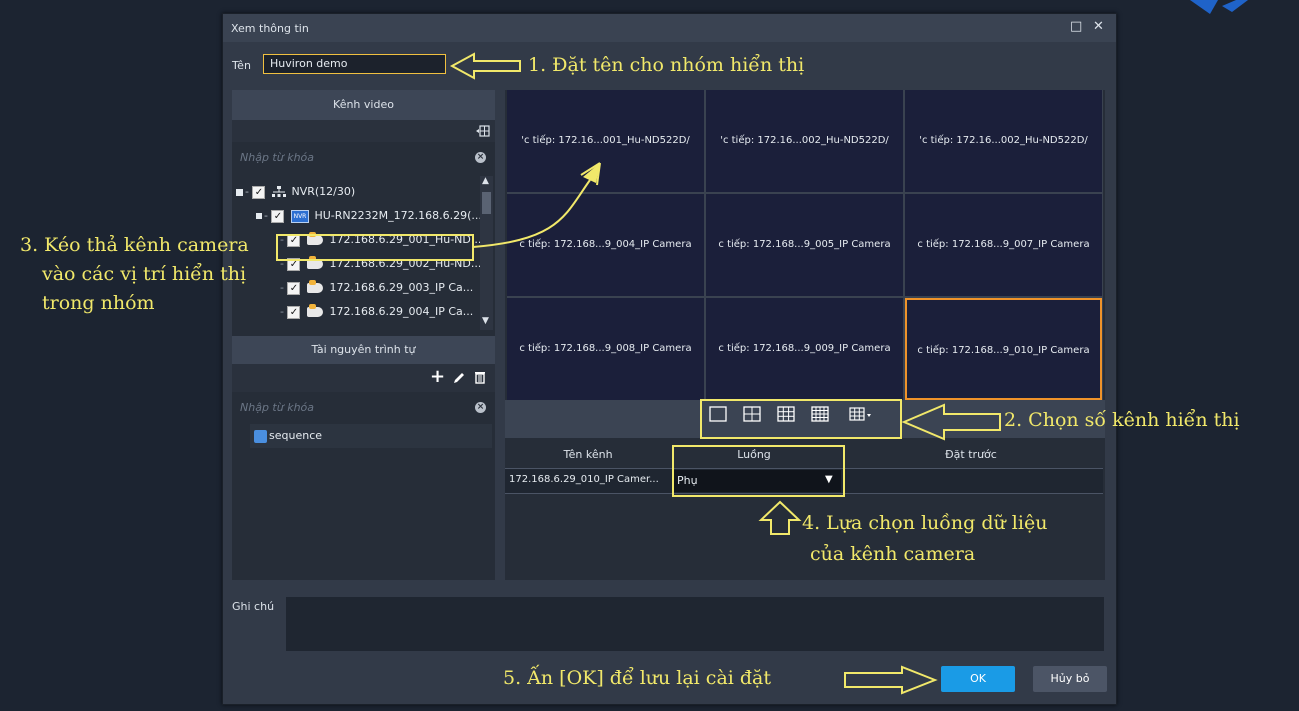  Describe the element at coordinates (951, 422) in the screenshot. I see `arrow-2-icon` at that location.